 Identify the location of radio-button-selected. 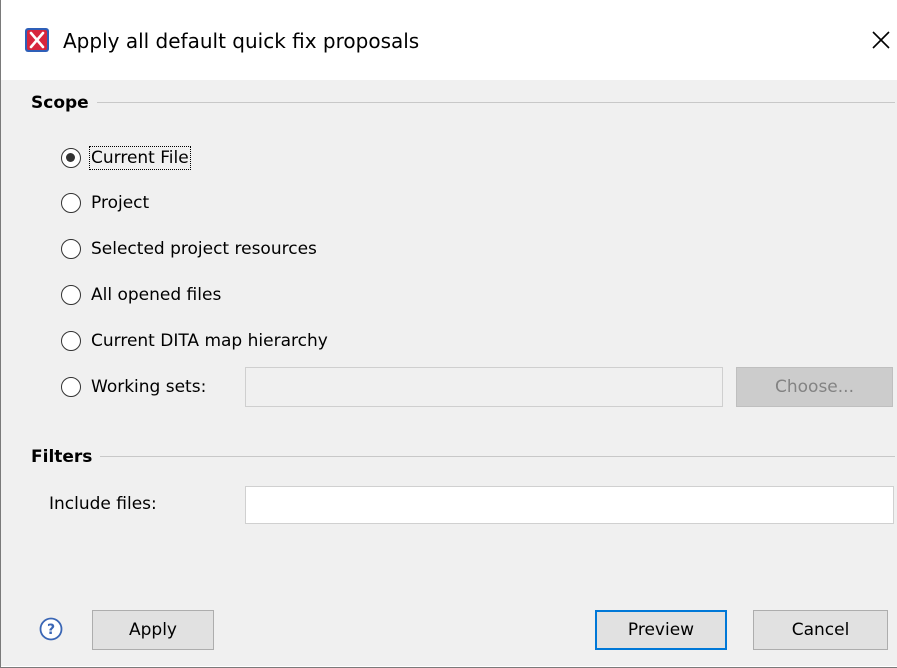
(71, 158).